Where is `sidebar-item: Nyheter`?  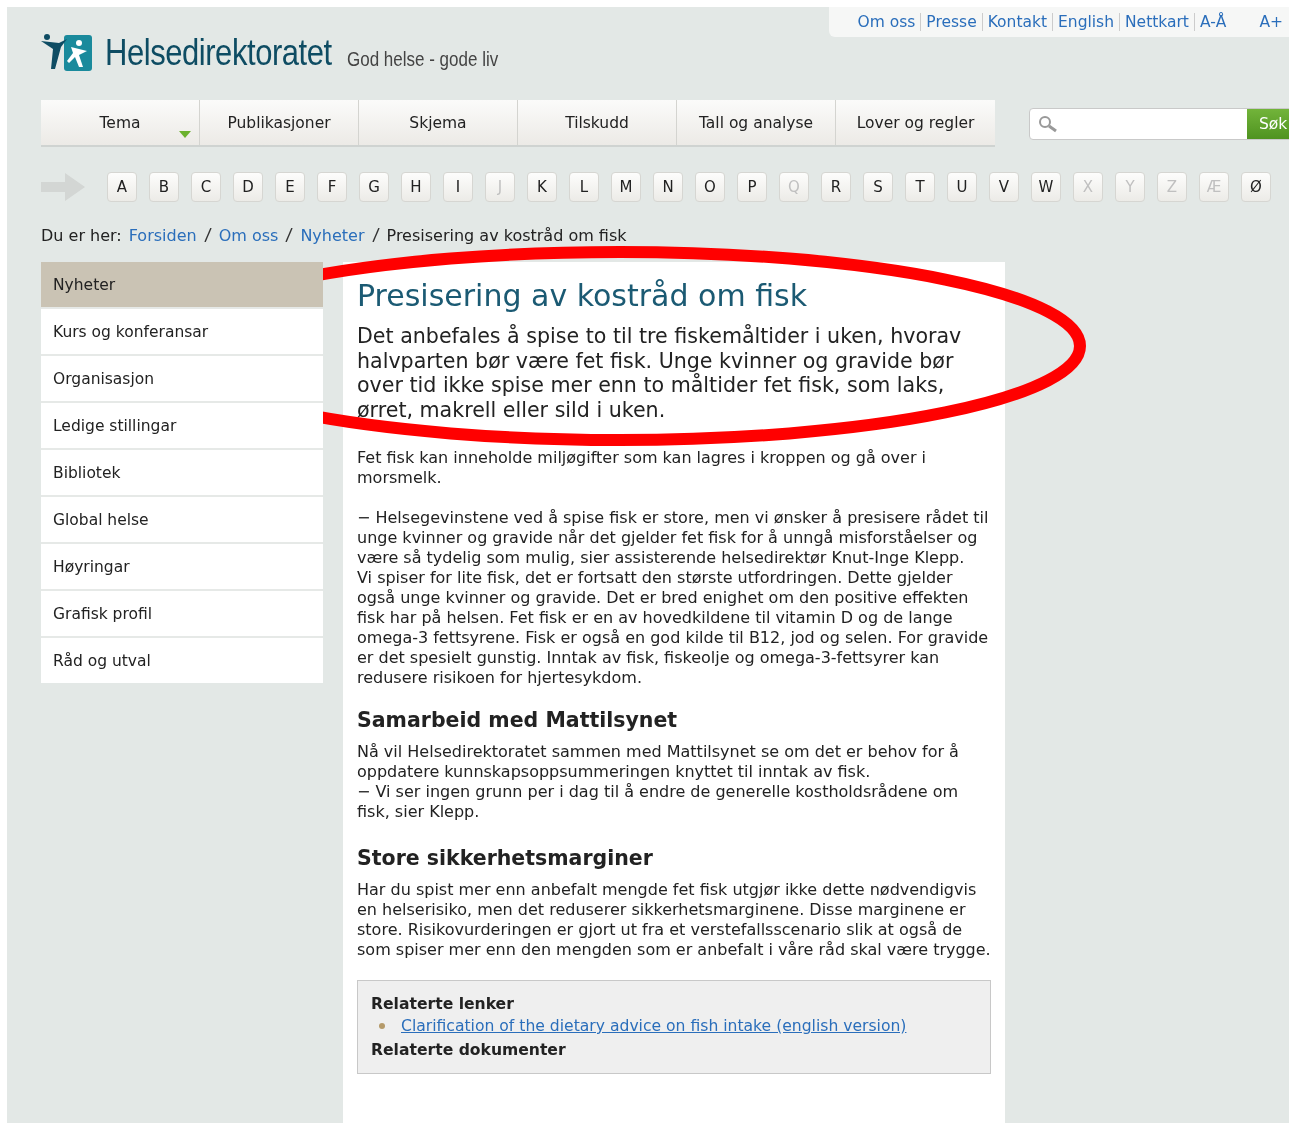 sidebar-item: Nyheter is located at coordinates (182, 284).